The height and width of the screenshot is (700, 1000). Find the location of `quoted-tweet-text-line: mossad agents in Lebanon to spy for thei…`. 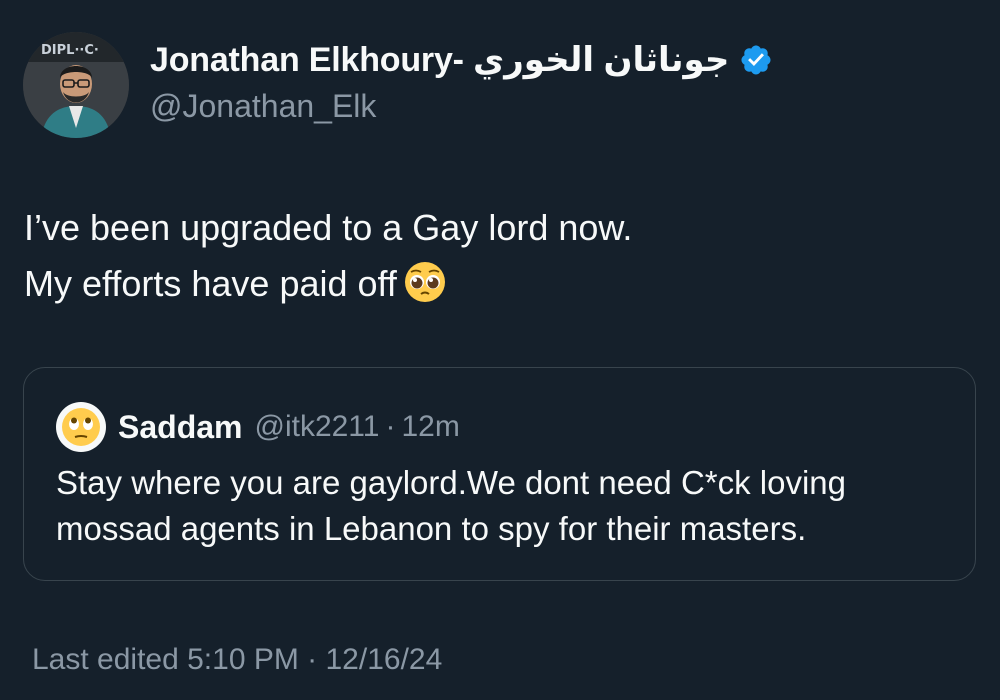

quoted-tweet-text-line: mossad agents in Lebanon to spy for thei… is located at coordinates (431, 528).